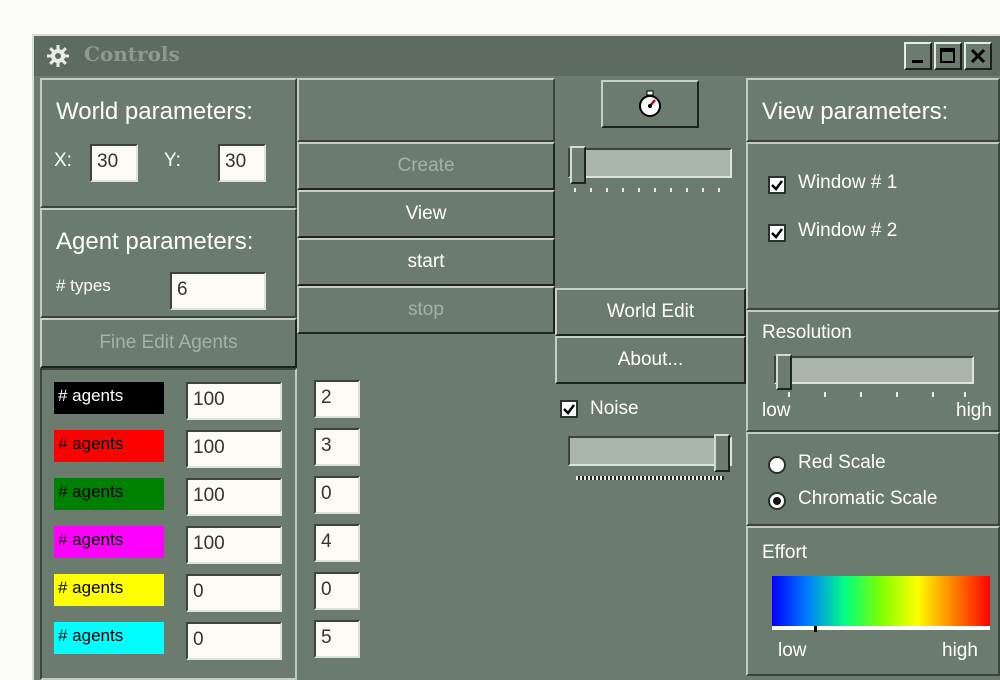 Image resolution: width=1000 pixels, height=680 pixels. I want to click on title-bar: Controls, so click(517, 56).